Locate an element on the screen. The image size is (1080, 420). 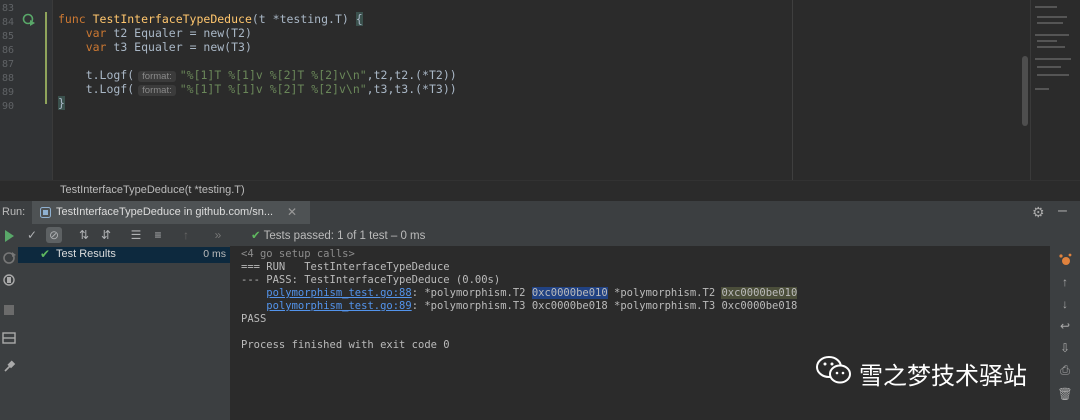
more-icon: » is located at coordinates (218, 235).